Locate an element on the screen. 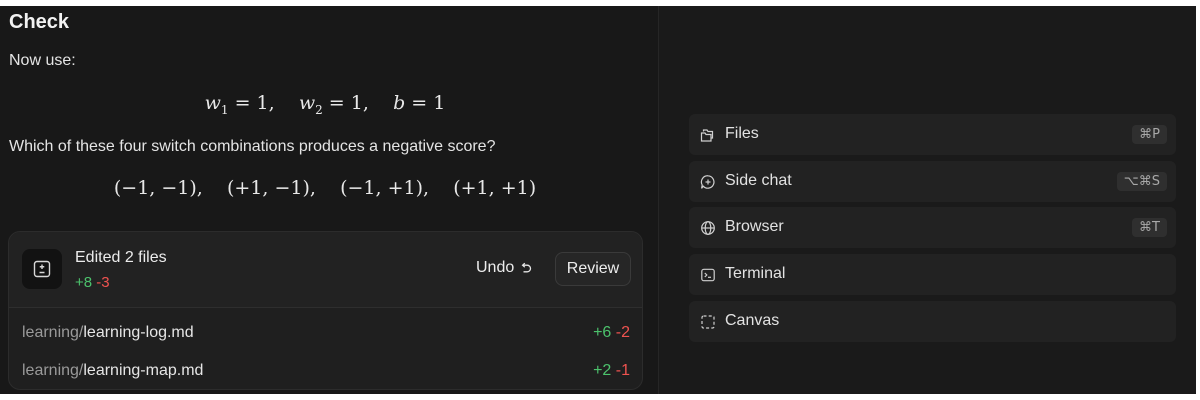  menu-item-label: Canvas is located at coordinates (752, 320).